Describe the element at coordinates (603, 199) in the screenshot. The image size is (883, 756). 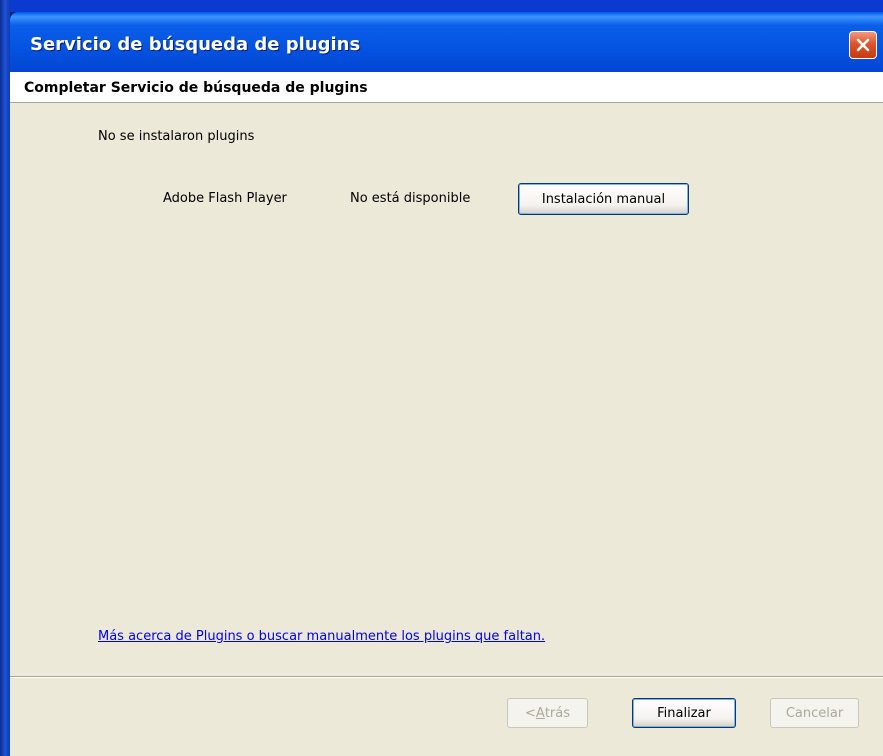
I see `manual-install-button: Instalación manual` at that location.